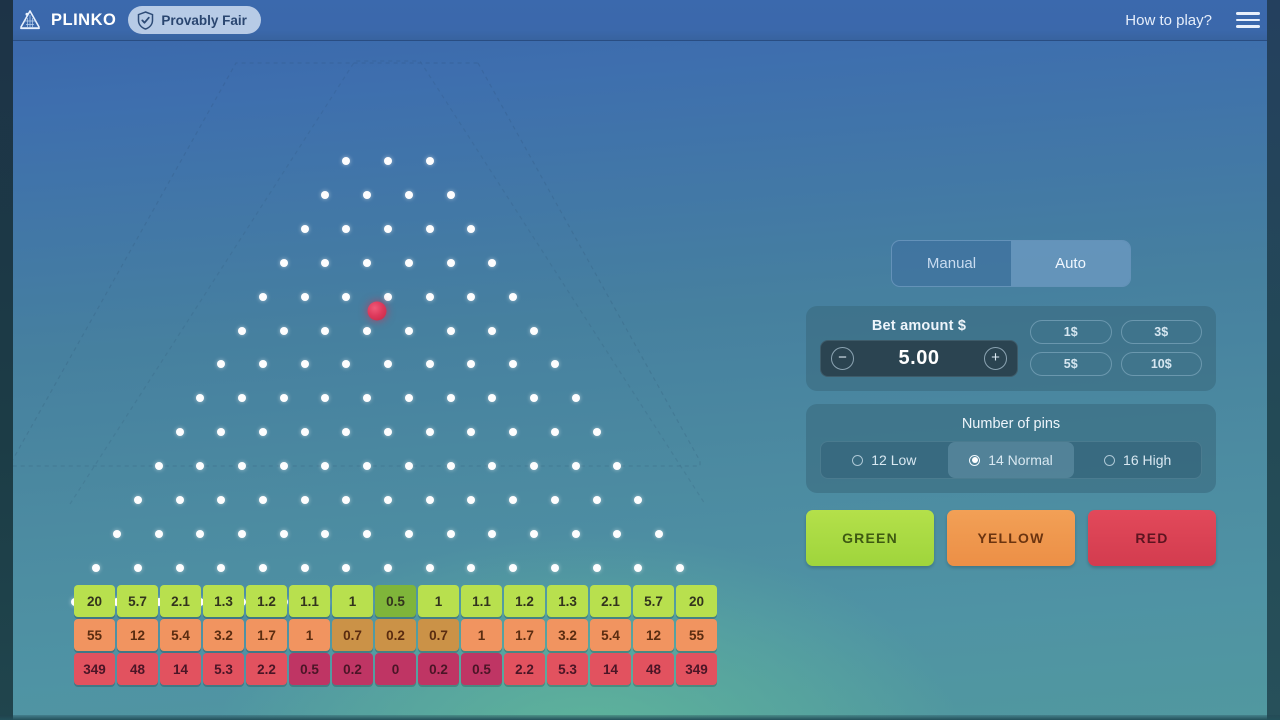 The image size is (1280, 720). I want to click on risk-button-green: GREEN, so click(870, 538).